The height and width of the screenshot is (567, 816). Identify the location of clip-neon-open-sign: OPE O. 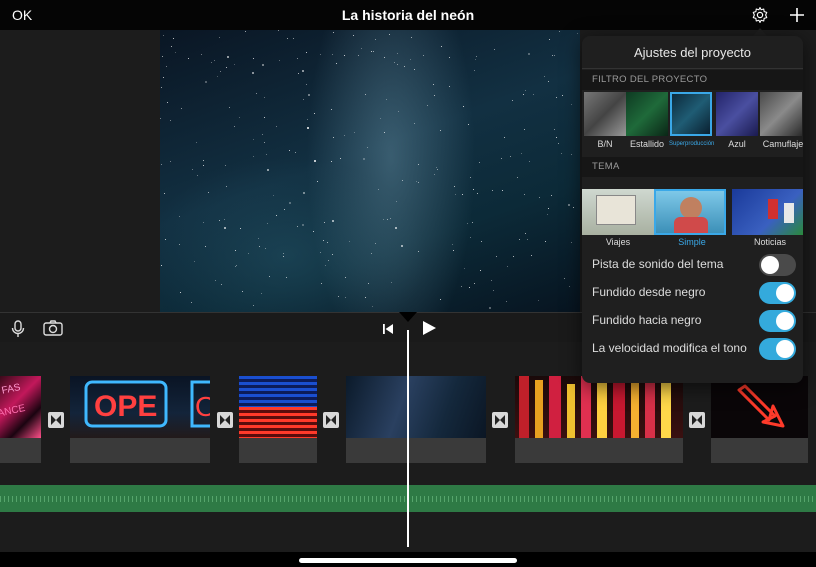
(140, 407).